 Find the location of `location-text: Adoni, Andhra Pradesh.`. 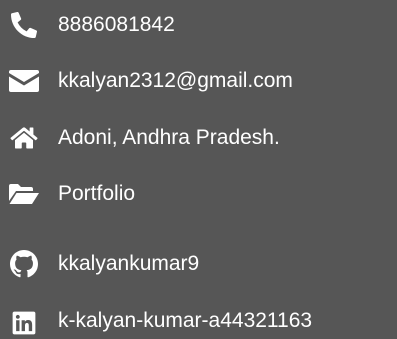

location-text: Adoni, Andhra Pradesh. is located at coordinates (169, 137).